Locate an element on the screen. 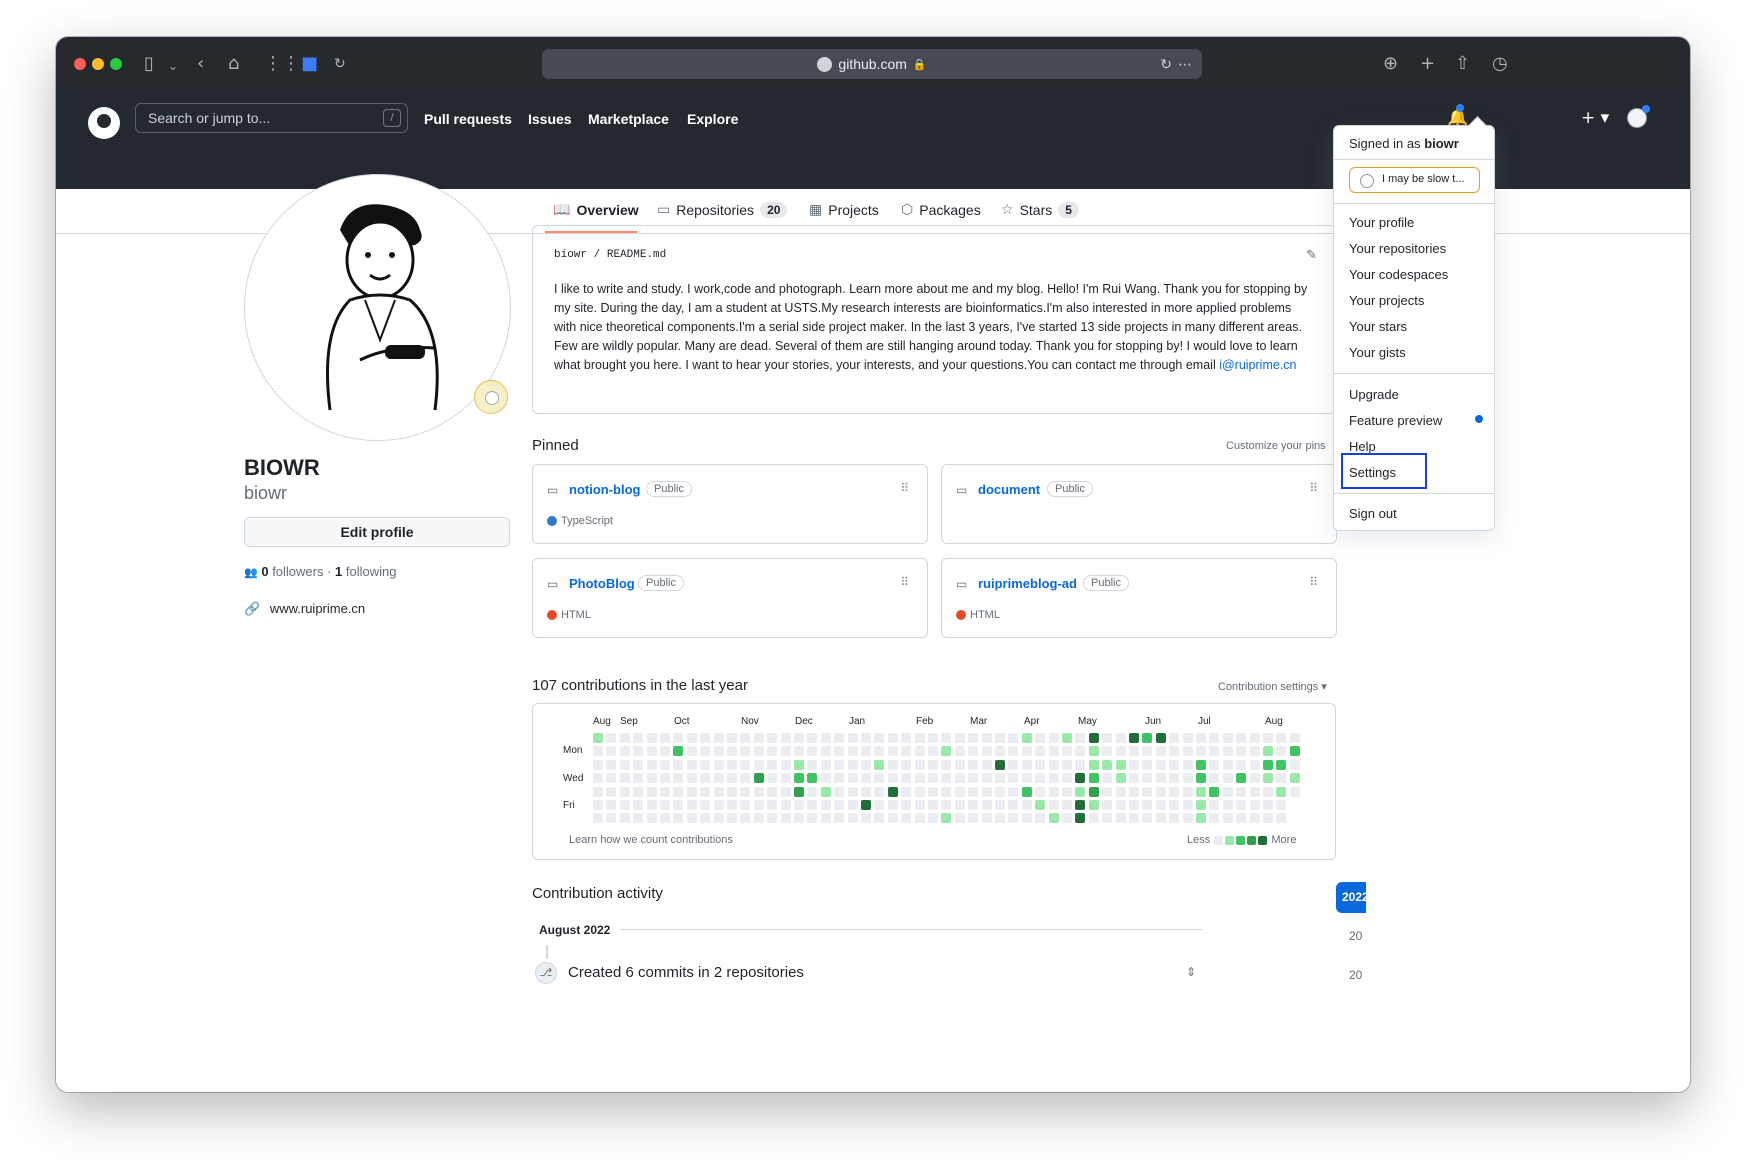  menu-upgrade: Upgrade is located at coordinates (1374, 394).